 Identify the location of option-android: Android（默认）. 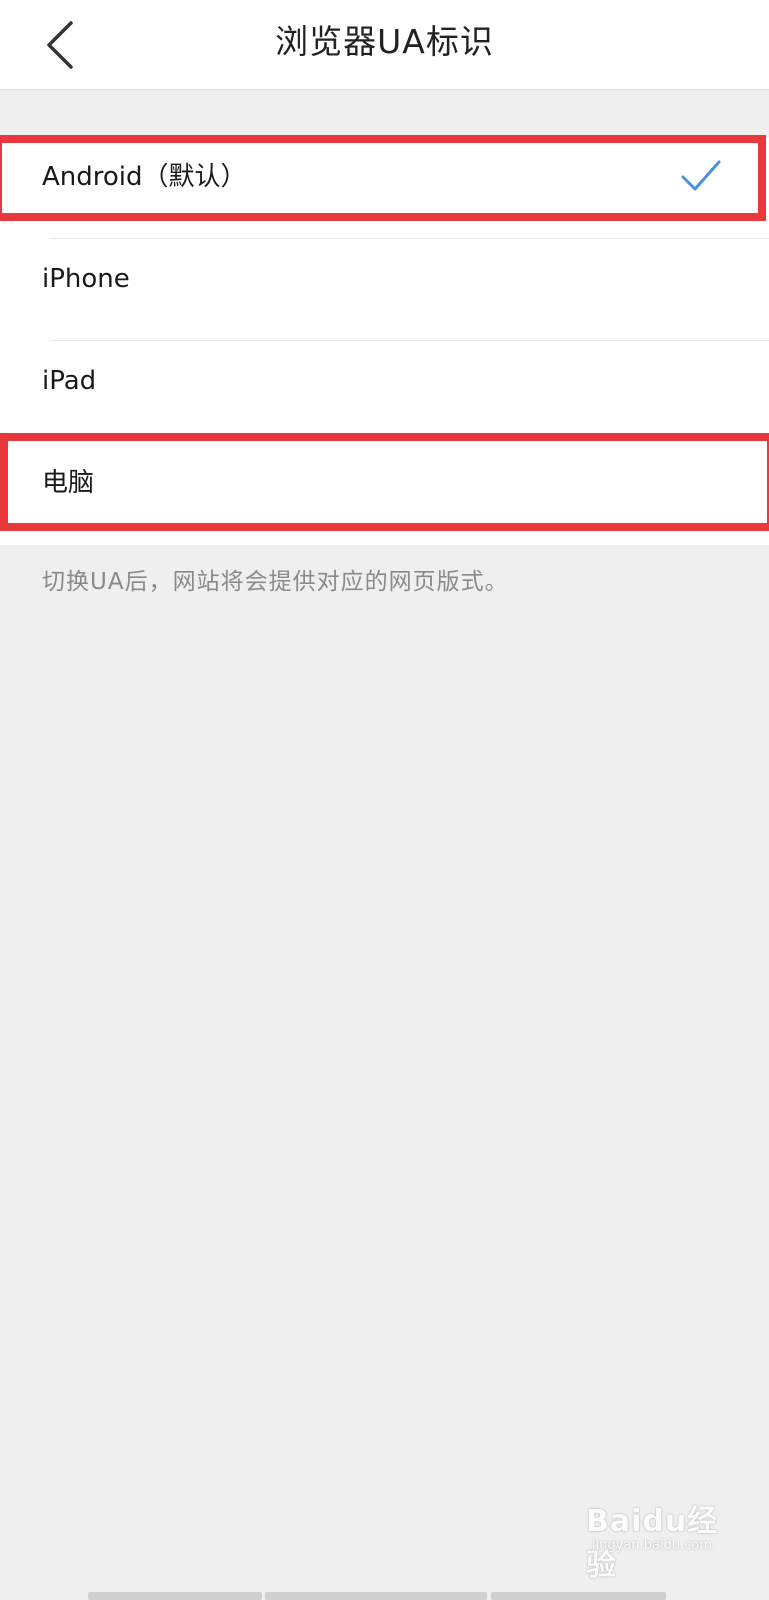
(384, 188).